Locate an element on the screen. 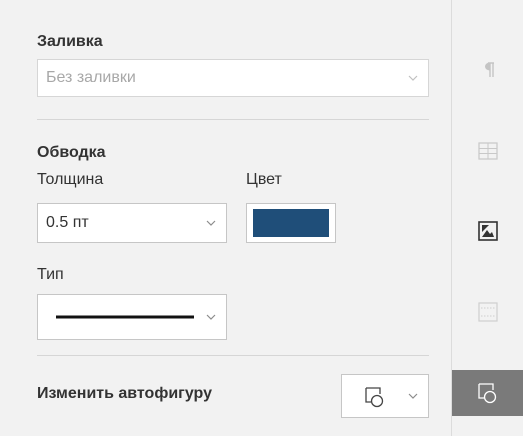  rail-header-footer-button is located at coordinates (487, 312).